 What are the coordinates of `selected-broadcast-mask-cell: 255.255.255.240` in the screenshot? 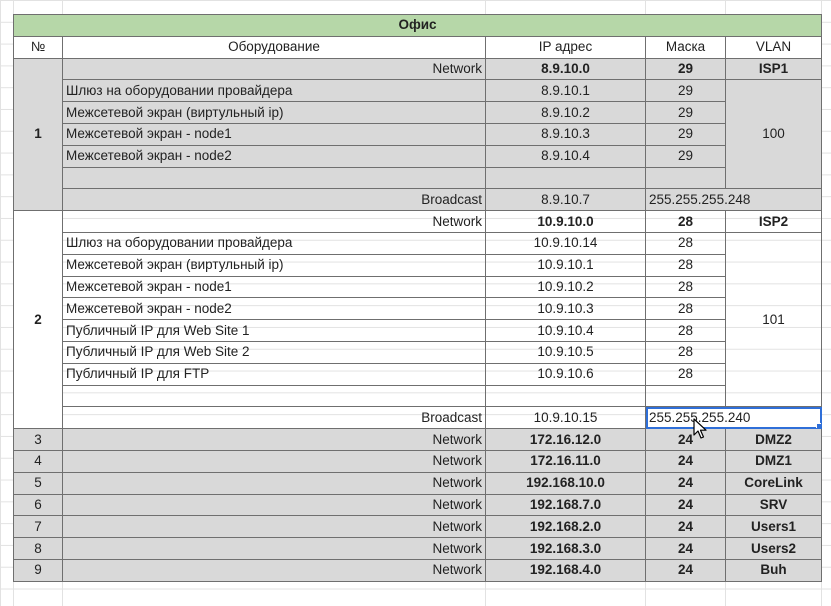 It's located at (733, 418).